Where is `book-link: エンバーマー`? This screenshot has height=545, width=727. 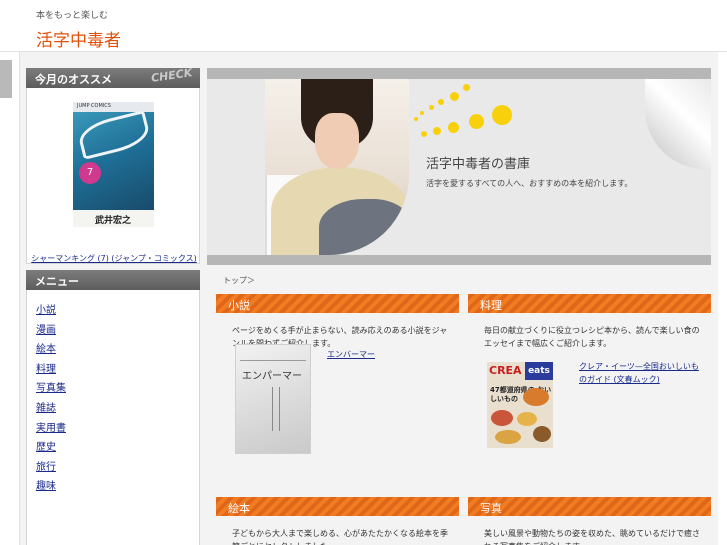 book-link: エンバーマー is located at coordinates (351, 354).